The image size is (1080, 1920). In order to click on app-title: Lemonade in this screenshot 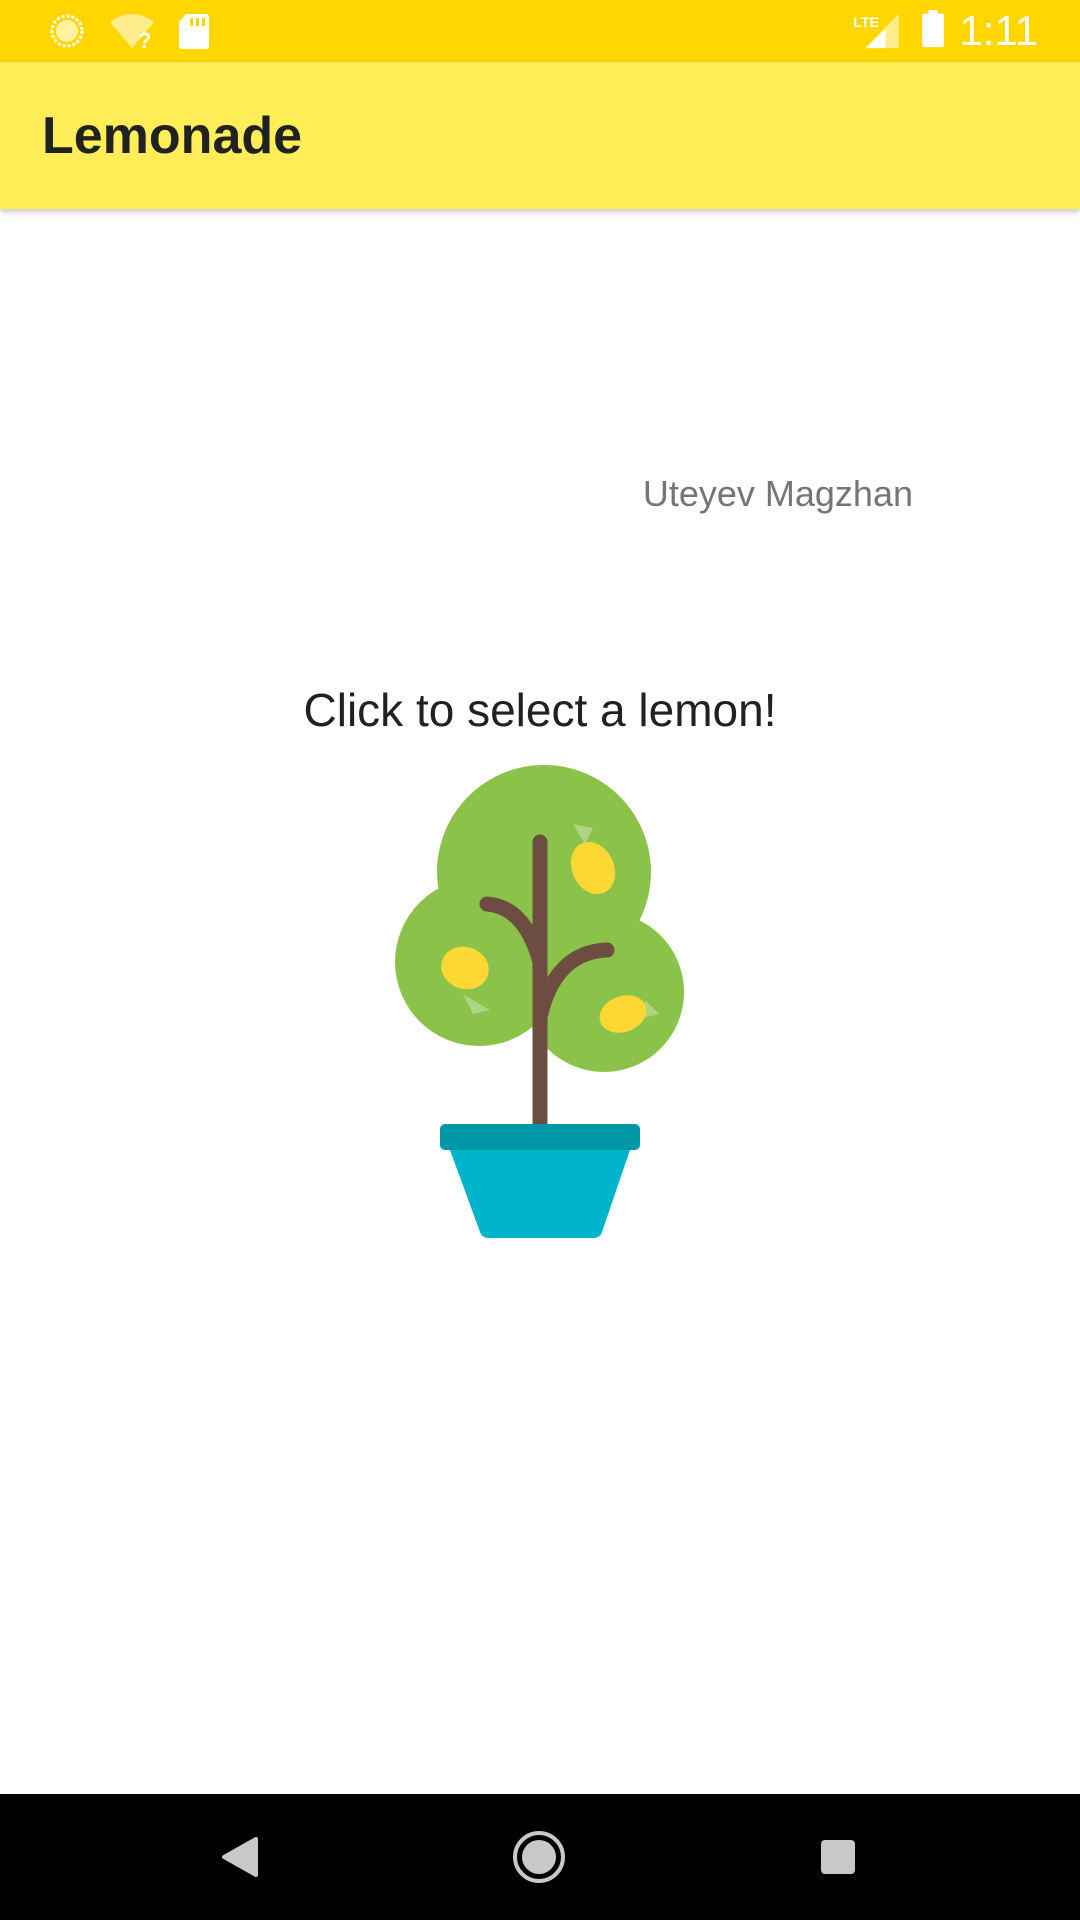, I will do `click(172, 136)`.